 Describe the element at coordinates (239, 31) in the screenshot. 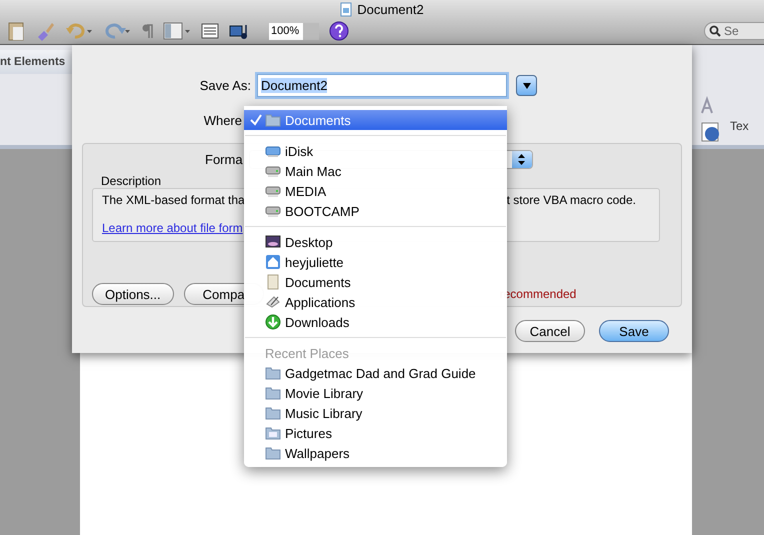

I see `media-icon` at that location.